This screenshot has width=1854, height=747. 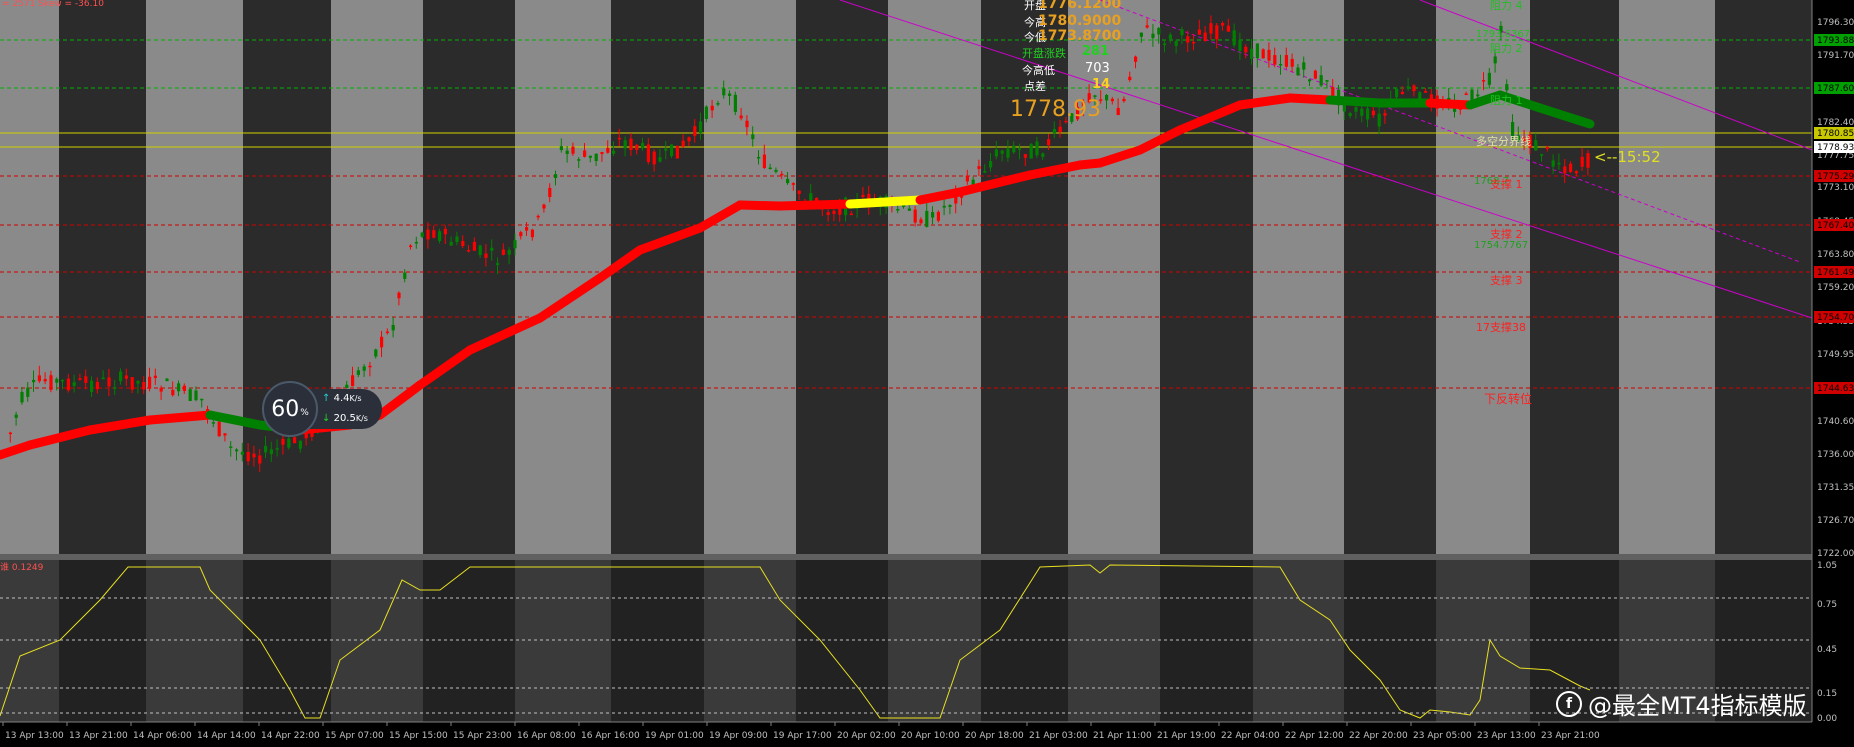 I want to click on price-tag-label: 1775.29, so click(x=1835, y=177).